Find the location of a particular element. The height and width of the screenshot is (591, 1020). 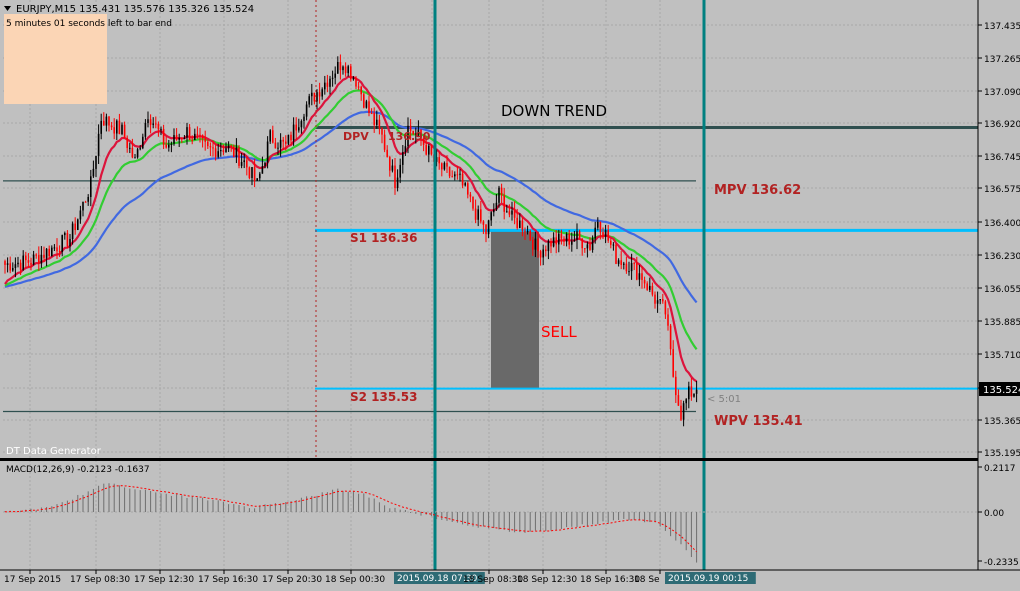

price-tick-label: 136.230 is located at coordinates (1002, 257).